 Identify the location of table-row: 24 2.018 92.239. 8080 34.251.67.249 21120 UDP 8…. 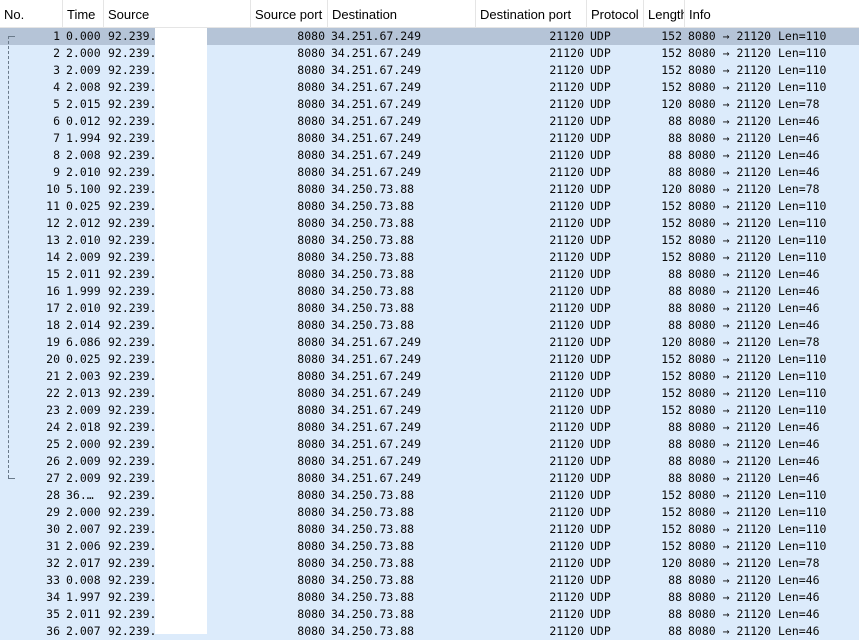
(429, 427).